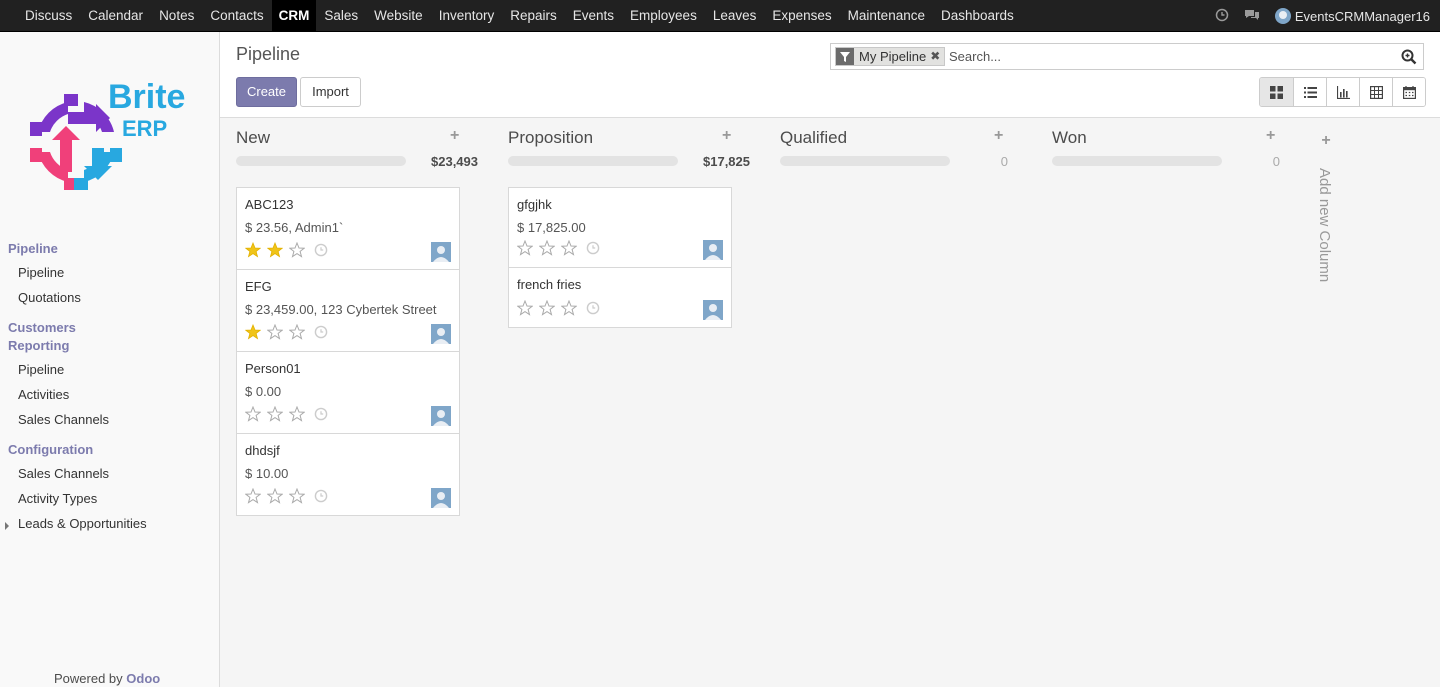 This screenshot has height=687, width=1440. I want to click on sidebar-item-activities: Activities, so click(43, 394).